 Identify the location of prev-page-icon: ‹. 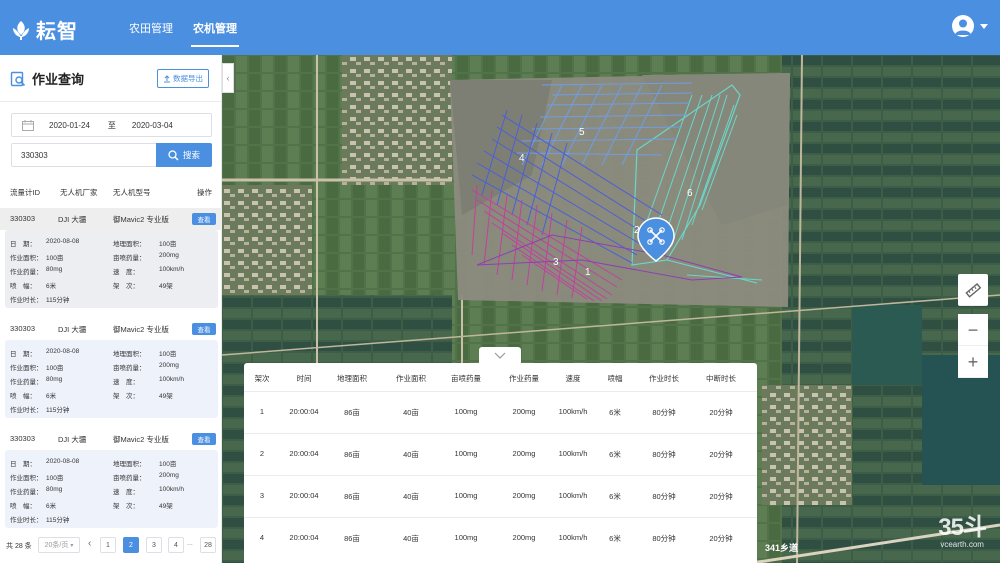
(89, 543).